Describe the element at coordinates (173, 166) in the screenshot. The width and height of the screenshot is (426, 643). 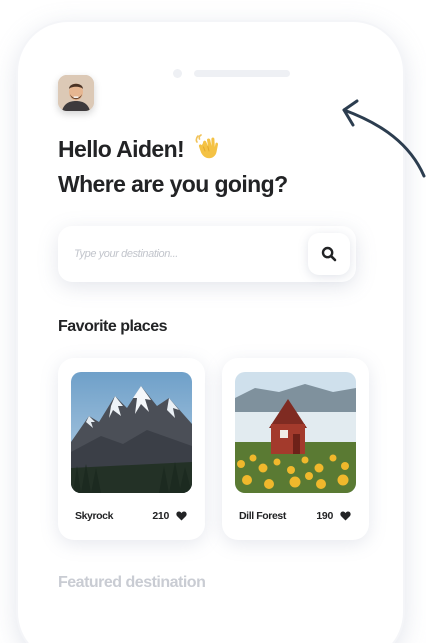
I see `greeting-block: Hello Aiden! Where are you going?` at that location.